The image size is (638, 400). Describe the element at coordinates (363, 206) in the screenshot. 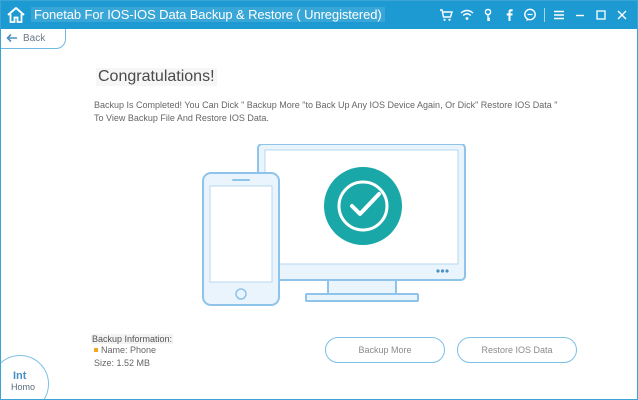

I see `check-circle-icon` at that location.